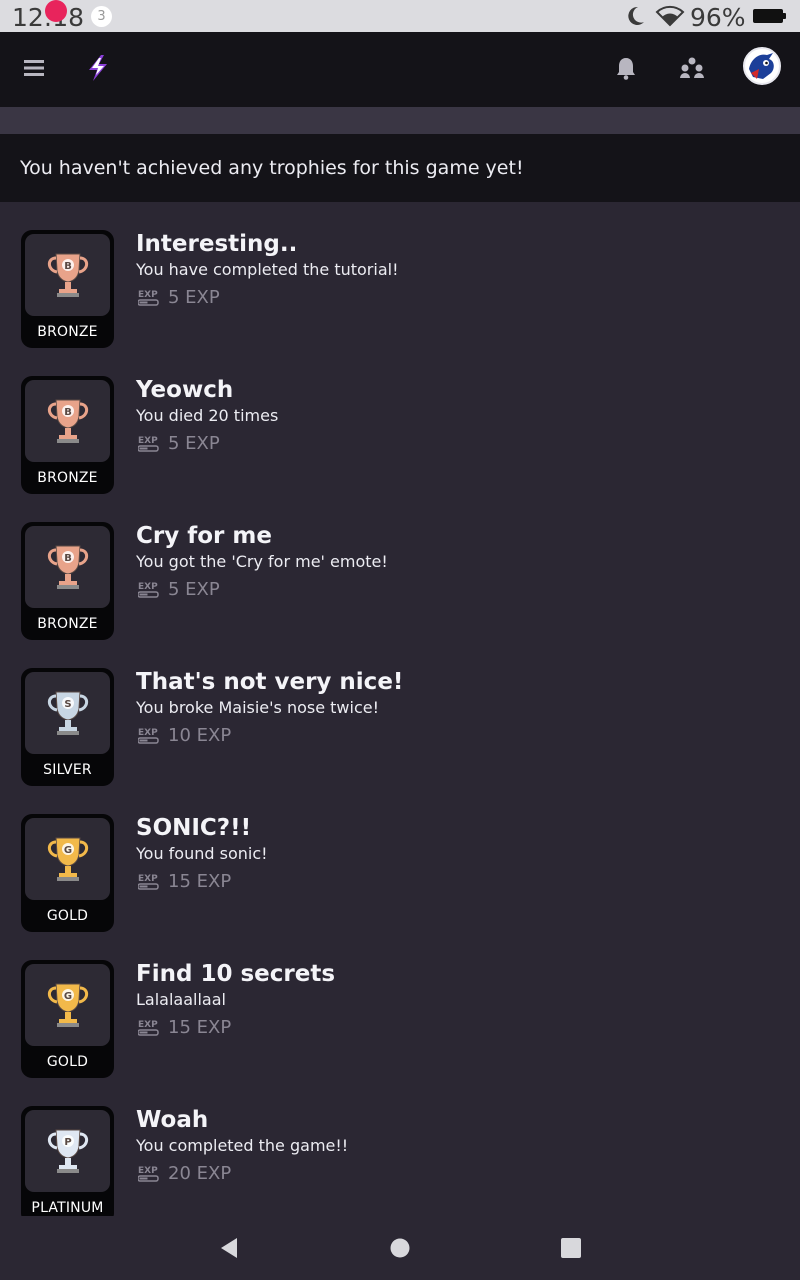 The image size is (800, 1280). Describe the element at coordinates (270, 682) in the screenshot. I see `trophy-title: That's not very nice!` at that location.